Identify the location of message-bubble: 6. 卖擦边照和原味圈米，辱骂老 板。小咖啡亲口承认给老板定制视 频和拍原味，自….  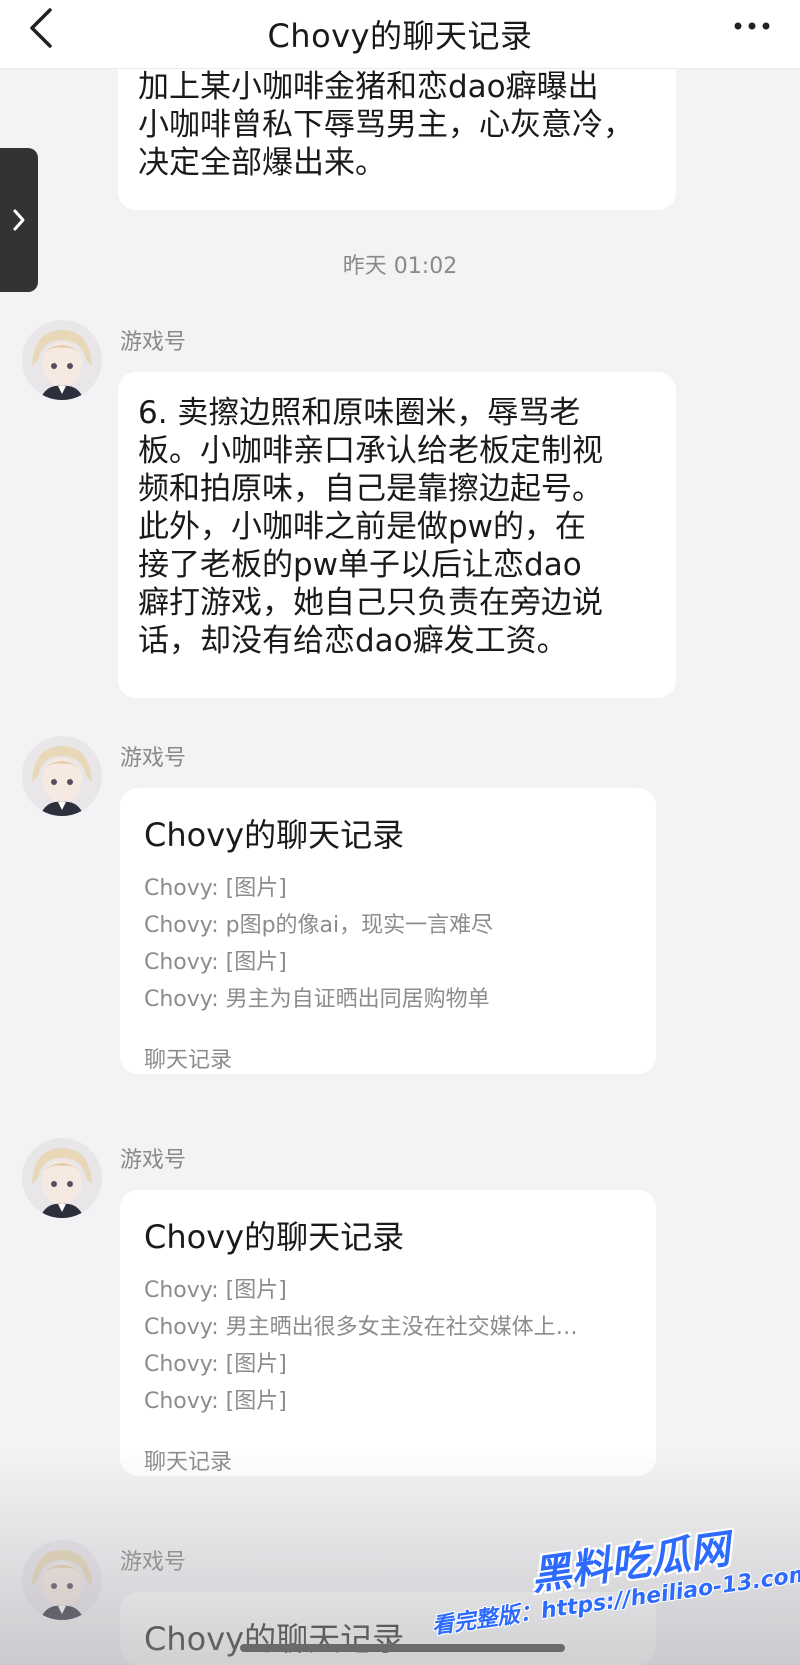
(397, 535).